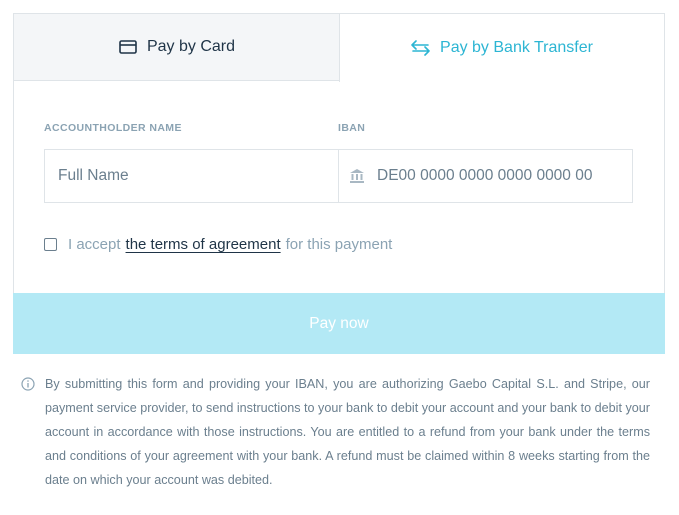 This screenshot has width=679, height=515. I want to click on input-group: Full Name DE00 0000 0000 0000 0000 00, so click(338, 176).